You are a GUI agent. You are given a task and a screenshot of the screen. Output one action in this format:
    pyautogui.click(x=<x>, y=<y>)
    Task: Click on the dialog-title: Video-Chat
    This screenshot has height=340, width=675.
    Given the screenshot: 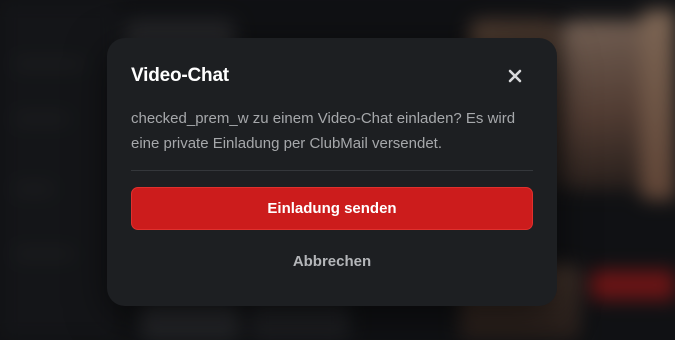 What is the action you would take?
    pyautogui.click(x=180, y=75)
    